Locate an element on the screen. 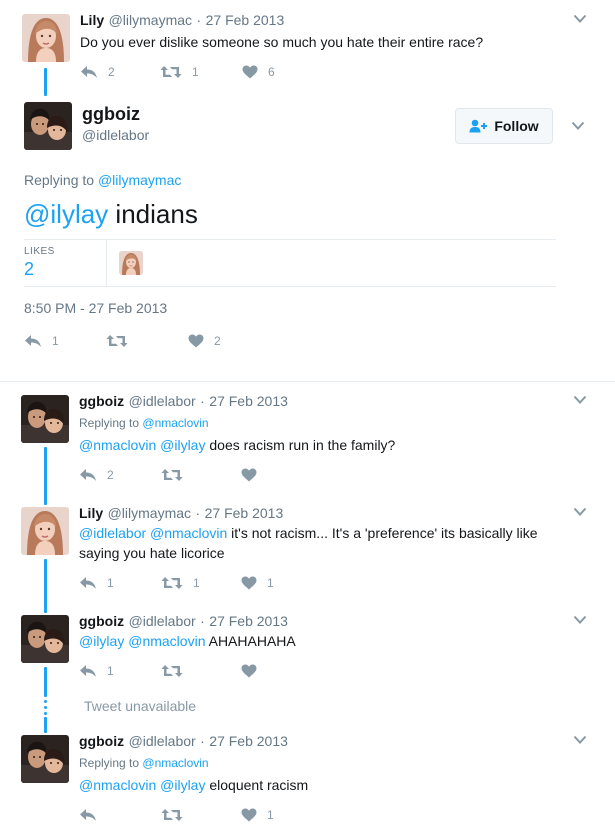 This screenshot has width=615, height=834. likes-label: LIKES is located at coordinates (39, 251).